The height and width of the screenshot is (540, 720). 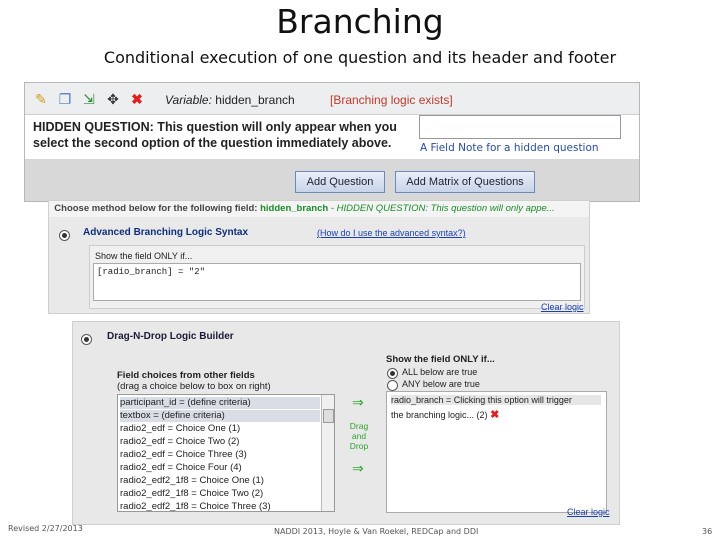 What do you see at coordinates (170, 336) in the screenshot?
I see `dnd-title: Drag-N-Drop Logic Builder` at bounding box center [170, 336].